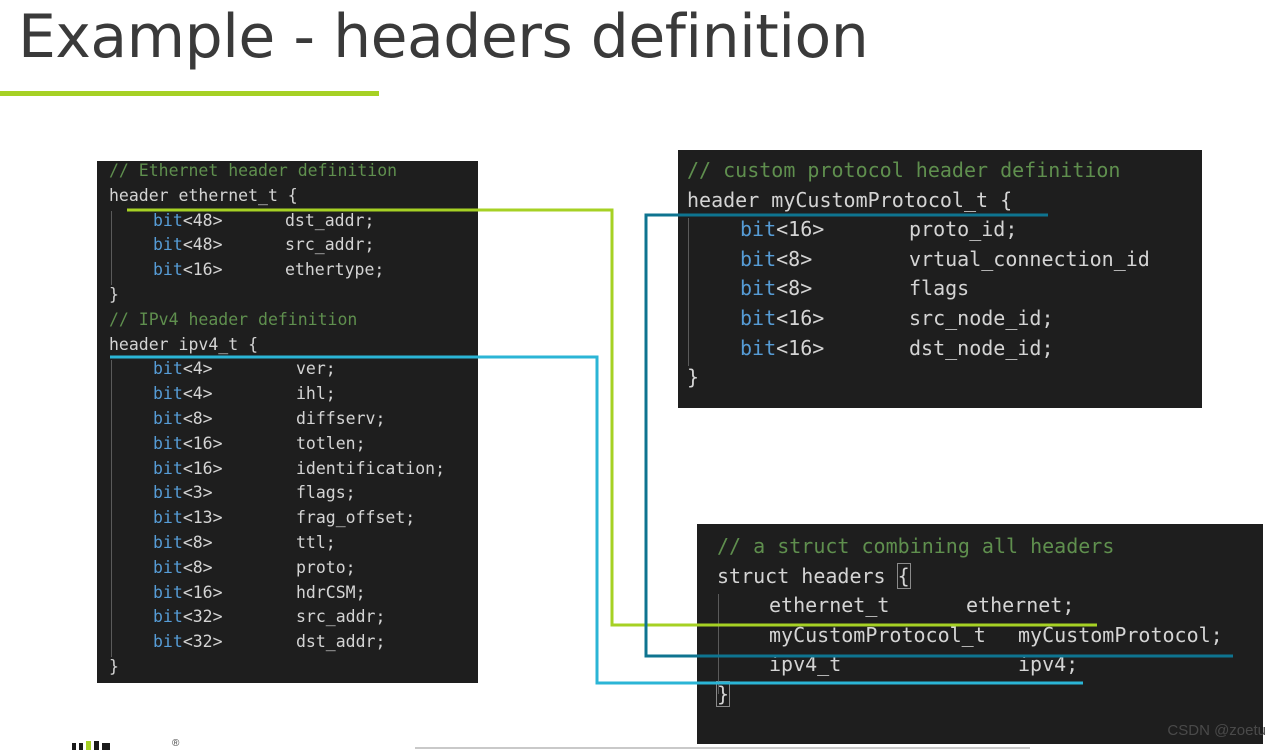 This screenshot has width=1280, height=750. What do you see at coordinates (341, 642) in the screenshot?
I see `code-field-name: dst_addr;` at bounding box center [341, 642].